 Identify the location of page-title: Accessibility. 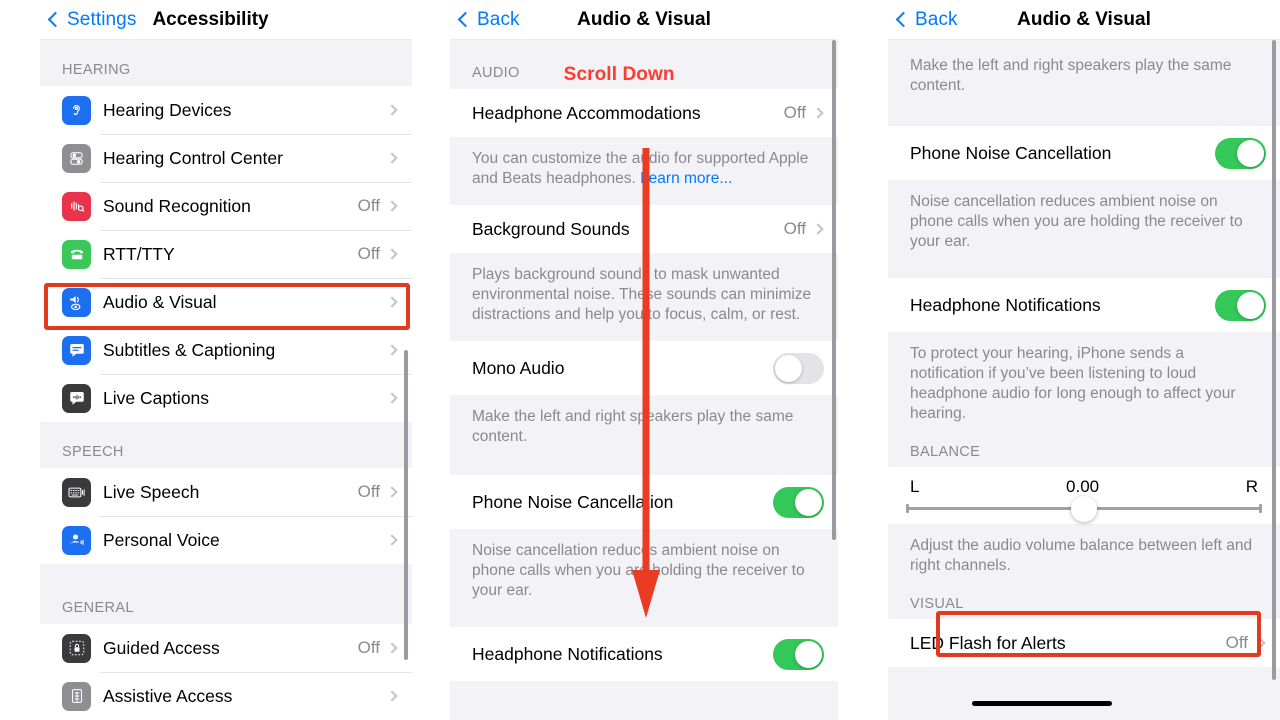
(210, 19).